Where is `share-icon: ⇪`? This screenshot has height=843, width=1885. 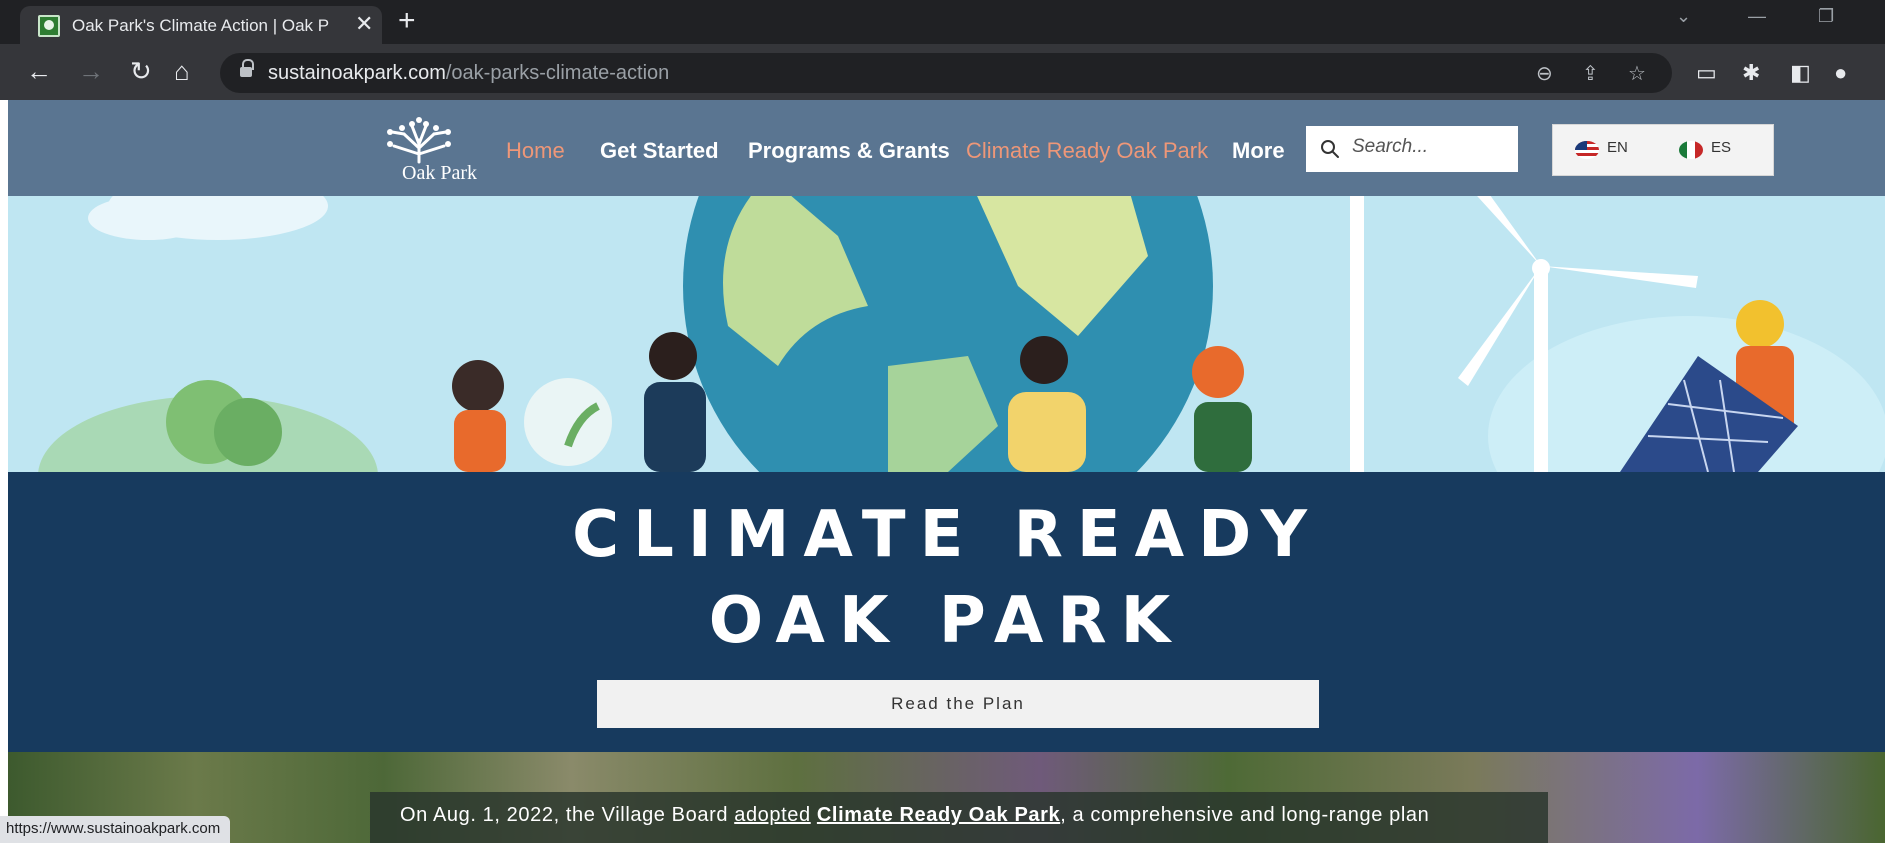 share-icon: ⇪ is located at coordinates (1590, 73).